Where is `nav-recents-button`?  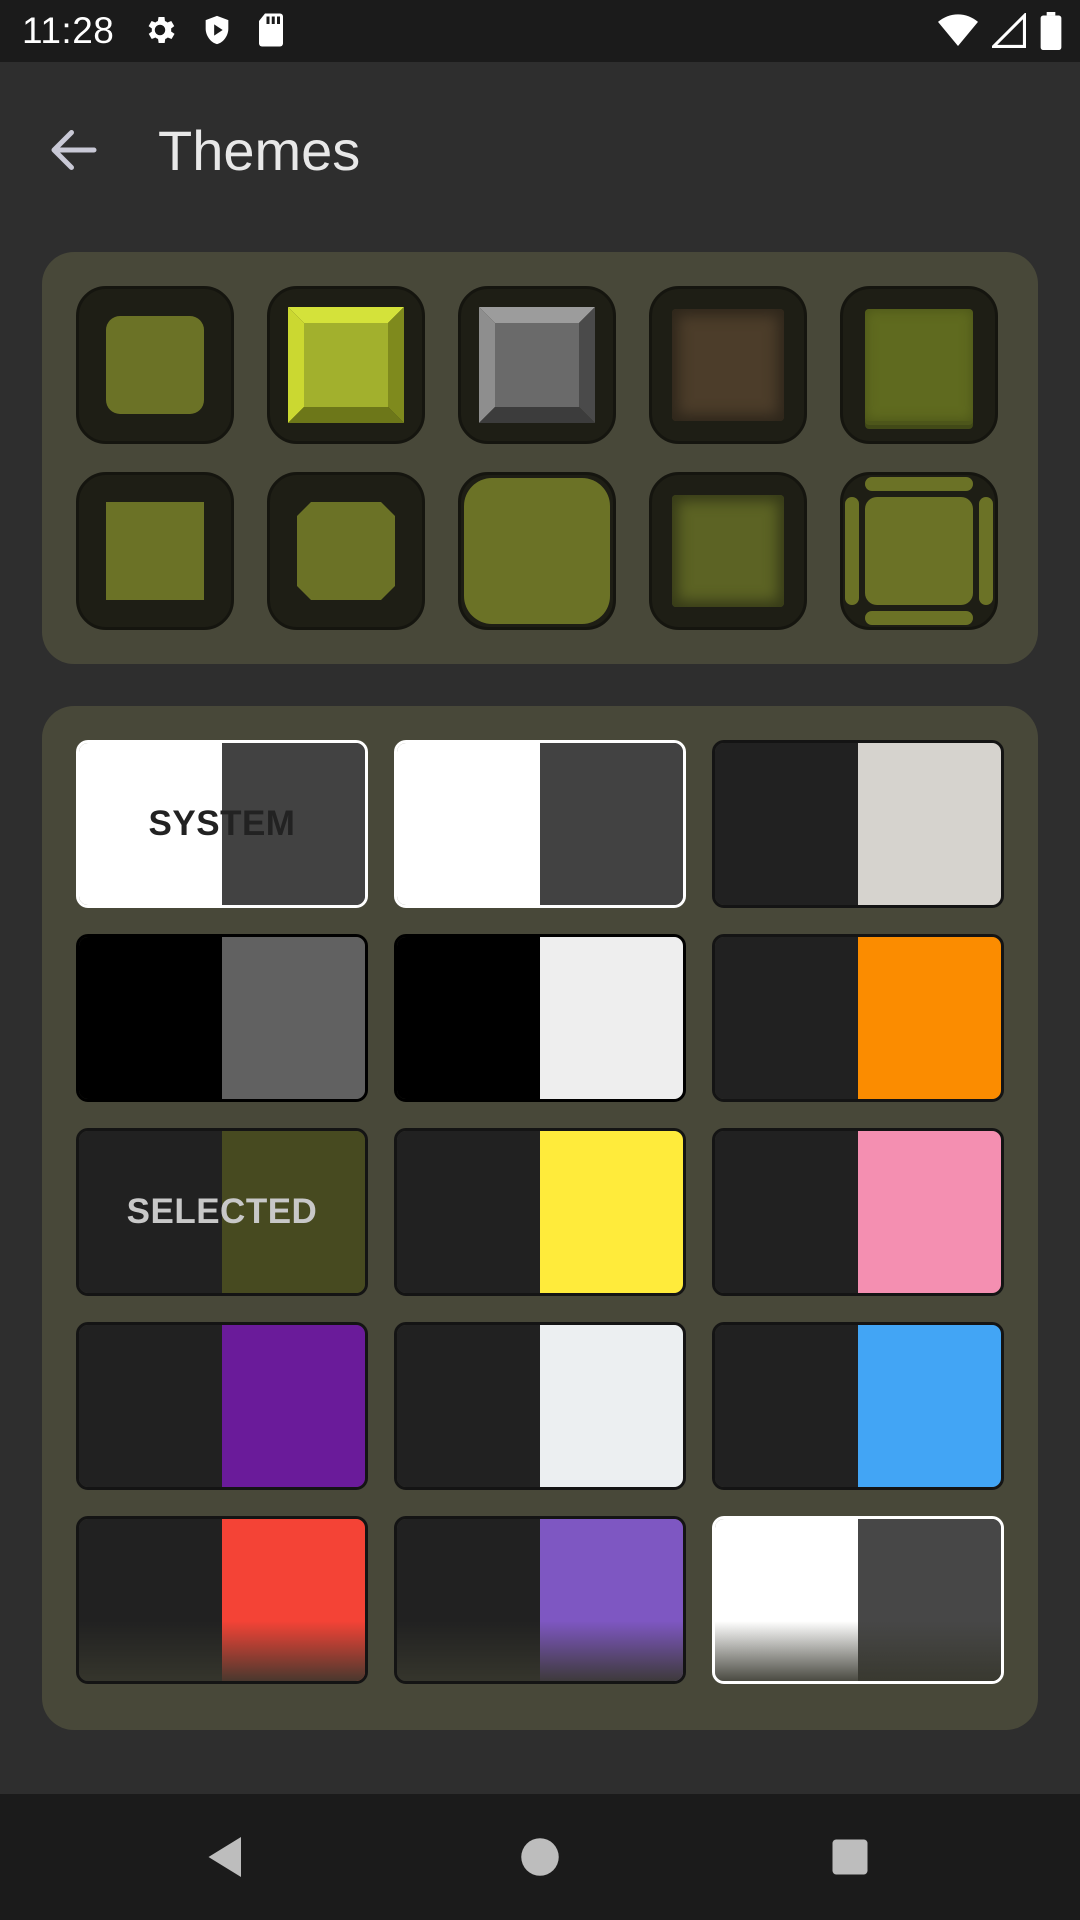
nav-recents-button is located at coordinates (850, 1857).